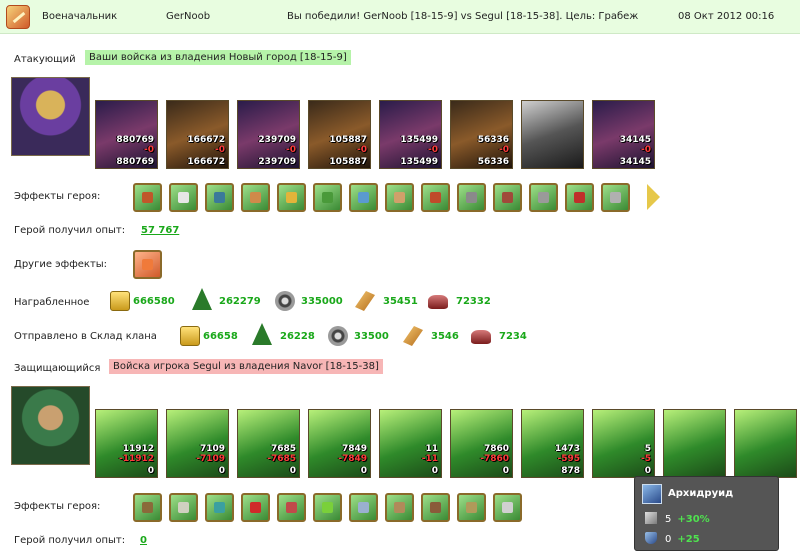 The height and width of the screenshot is (551, 800). I want to click on sent-wood: 26228, so click(297, 336).